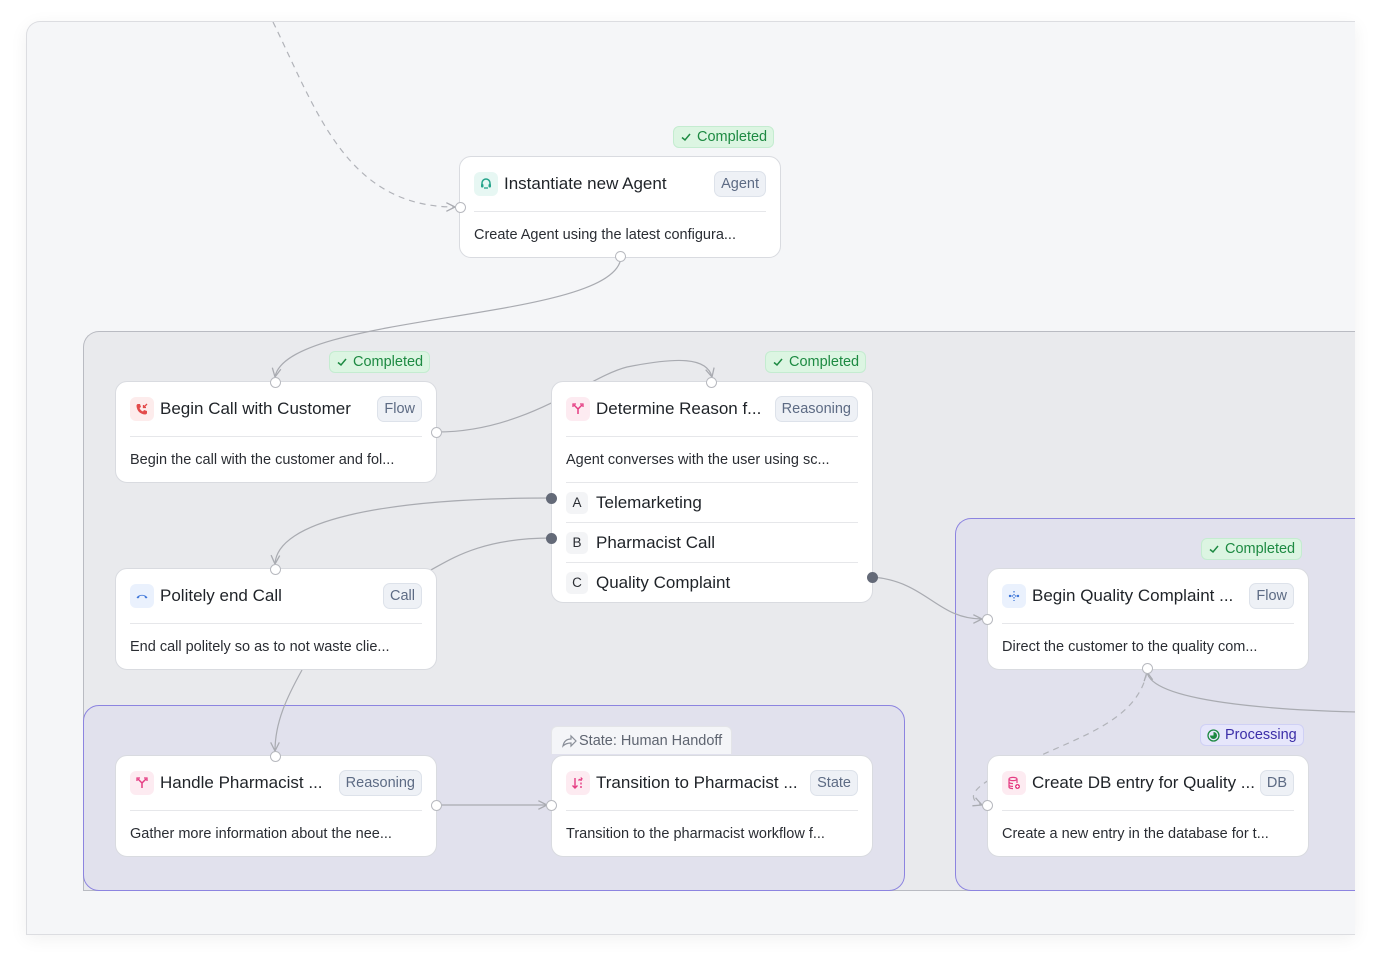 This screenshot has height=962, width=1381. Describe the element at coordinates (651, 740) in the screenshot. I see `state-label: State: Human Handoff` at that location.